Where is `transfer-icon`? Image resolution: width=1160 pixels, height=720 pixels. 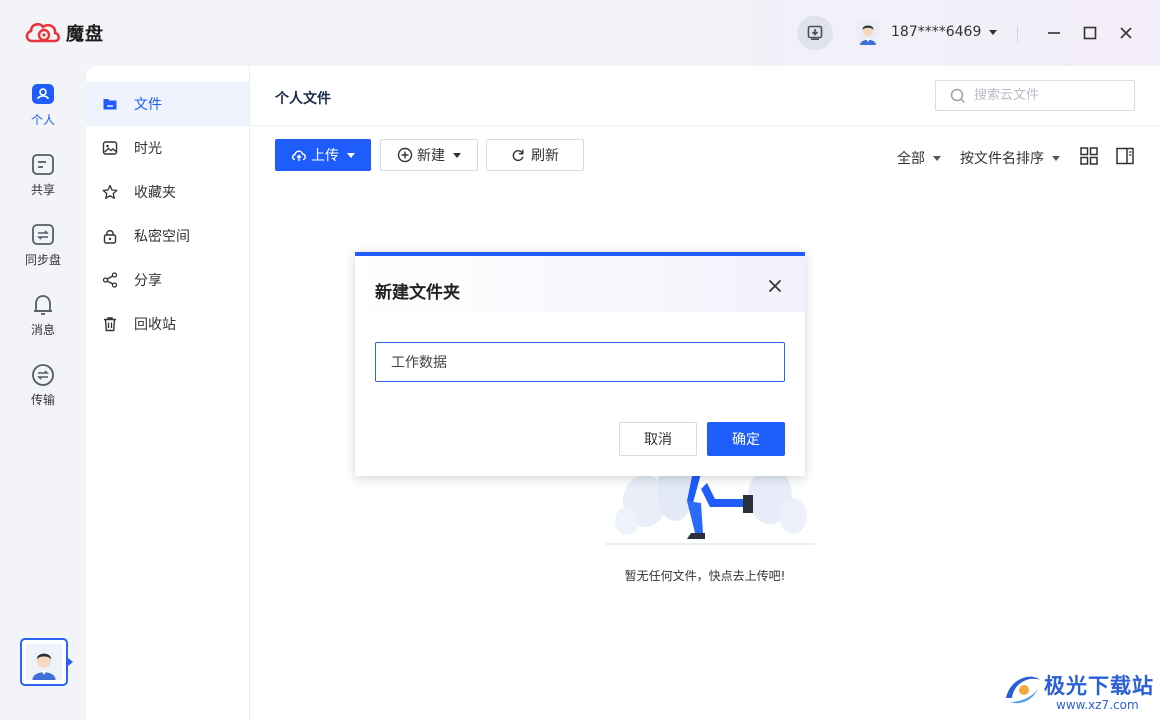 transfer-icon is located at coordinates (43, 375).